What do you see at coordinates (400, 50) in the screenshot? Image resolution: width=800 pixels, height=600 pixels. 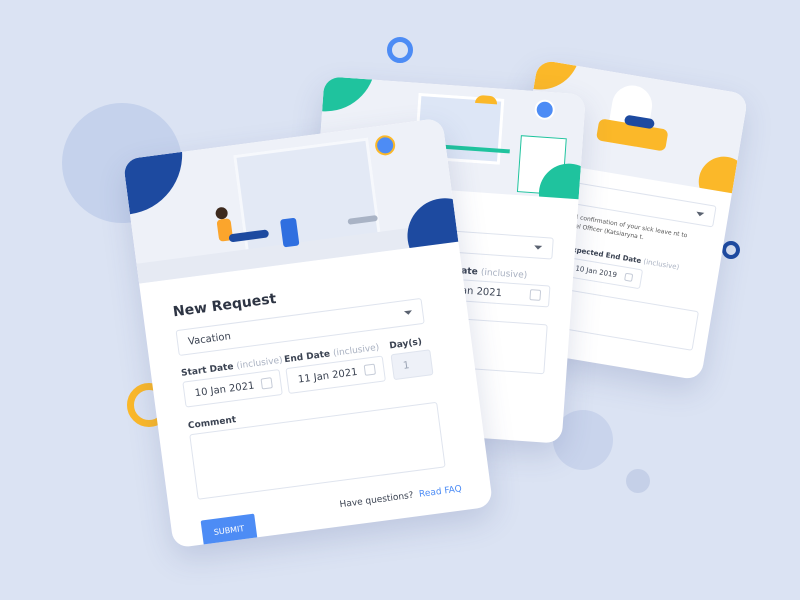 I see `decor-ring-blue` at bounding box center [400, 50].